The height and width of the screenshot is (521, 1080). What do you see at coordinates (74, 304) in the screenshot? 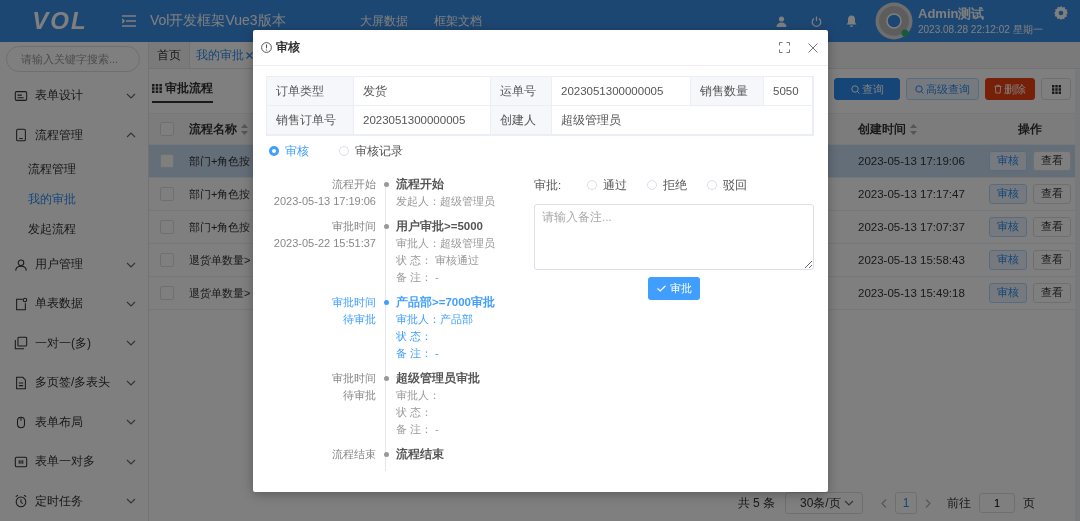
I see `sidebar-item: 单表数据` at bounding box center [74, 304].